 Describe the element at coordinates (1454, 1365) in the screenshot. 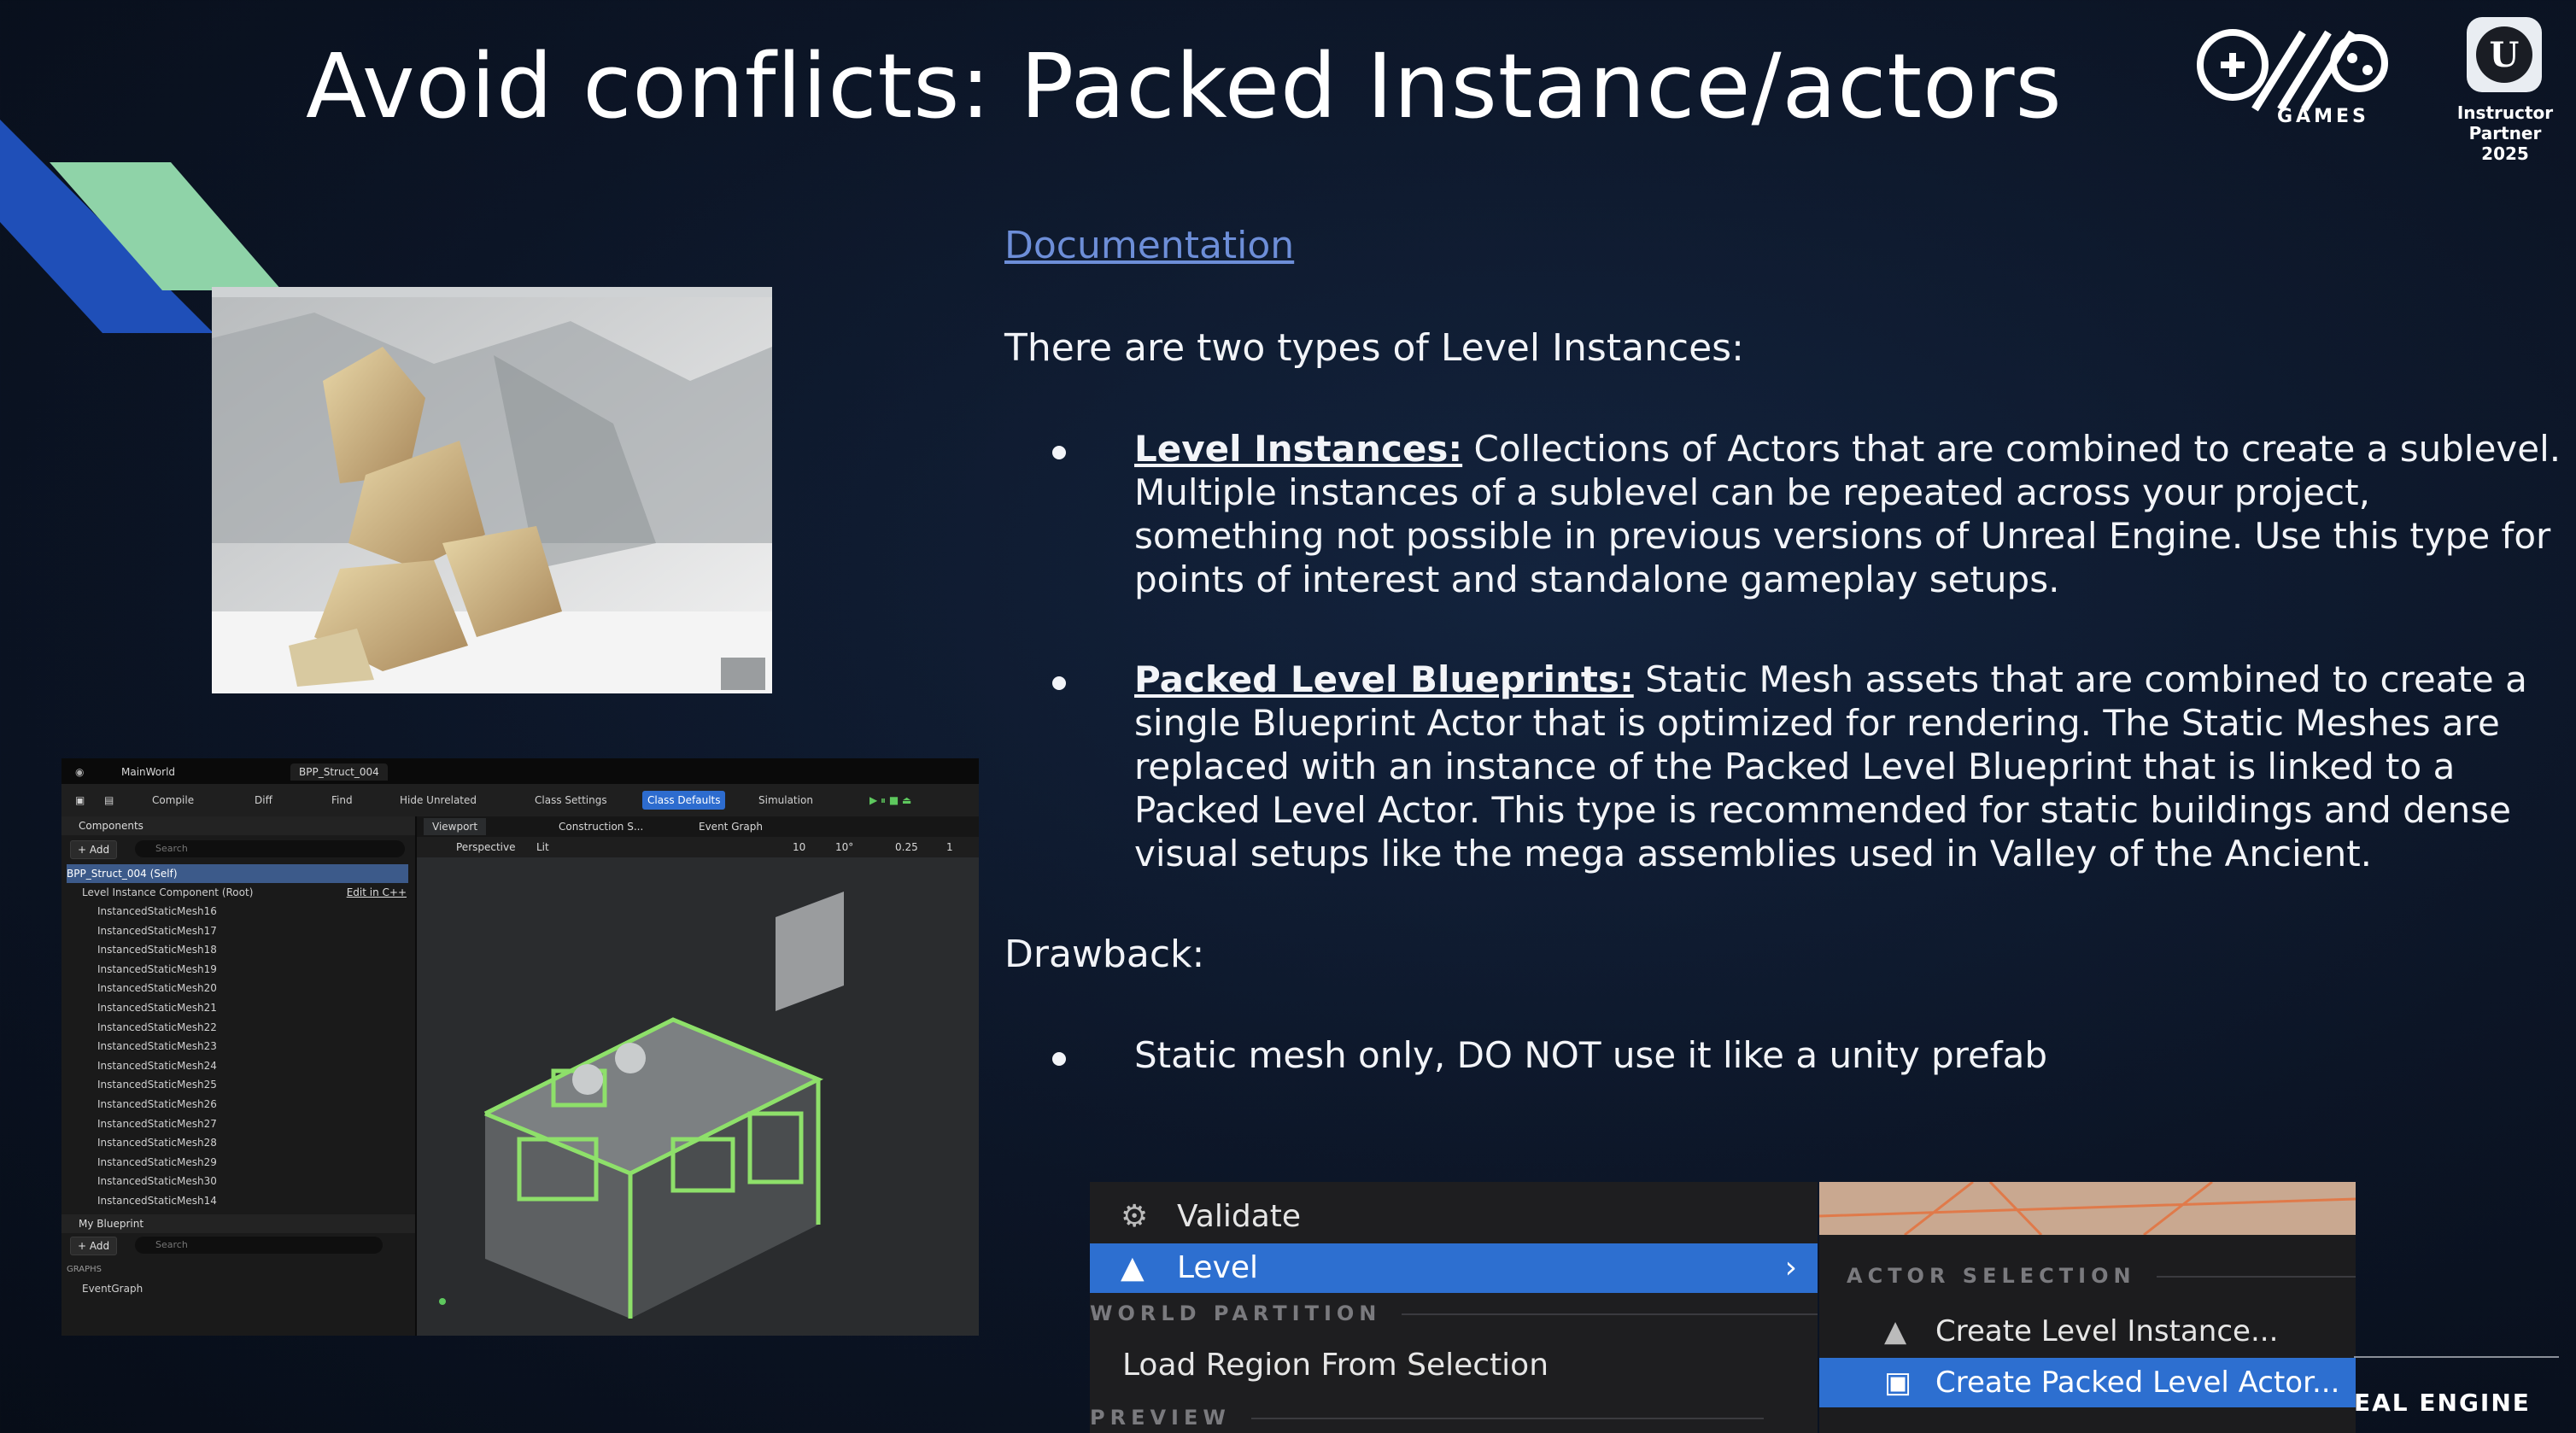

I see `menu-item-load-region: Load Region From Selection` at that location.